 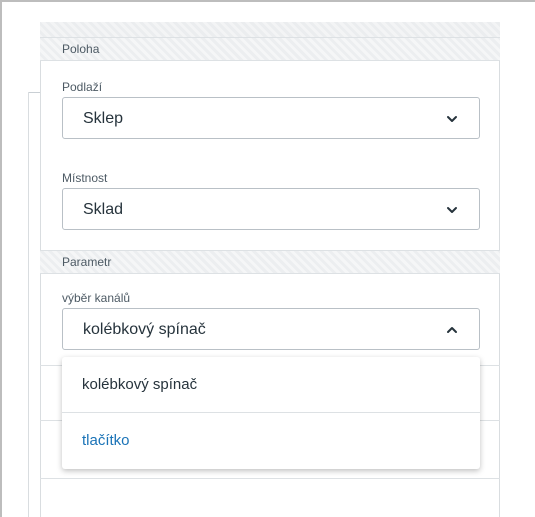 I want to click on channel-select: kolébkový spínač, so click(x=271, y=329).